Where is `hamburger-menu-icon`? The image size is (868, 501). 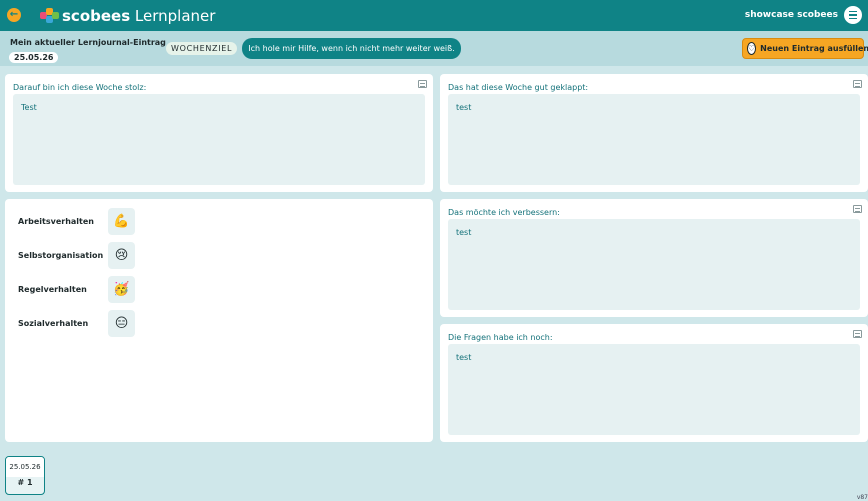 hamburger-menu-icon is located at coordinates (853, 15).